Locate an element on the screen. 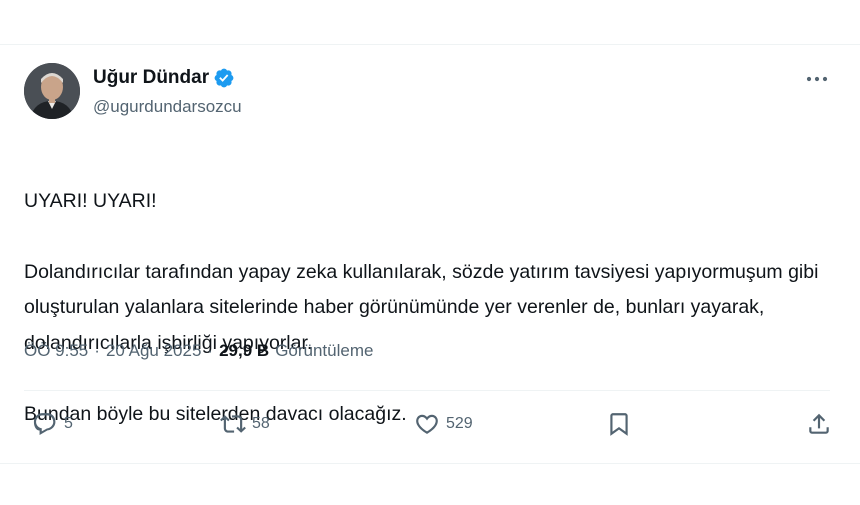 The height and width of the screenshot is (505, 860). reply-count: 5 is located at coordinates (68, 423).